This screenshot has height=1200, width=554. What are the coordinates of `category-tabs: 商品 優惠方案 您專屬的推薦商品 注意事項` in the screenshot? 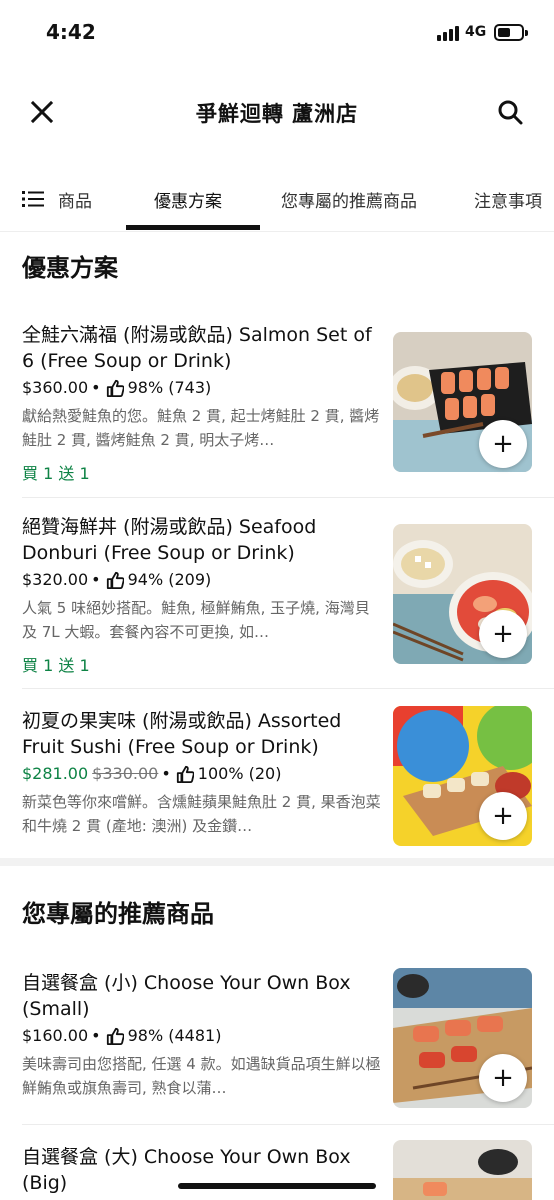 It's located at (277, 199).